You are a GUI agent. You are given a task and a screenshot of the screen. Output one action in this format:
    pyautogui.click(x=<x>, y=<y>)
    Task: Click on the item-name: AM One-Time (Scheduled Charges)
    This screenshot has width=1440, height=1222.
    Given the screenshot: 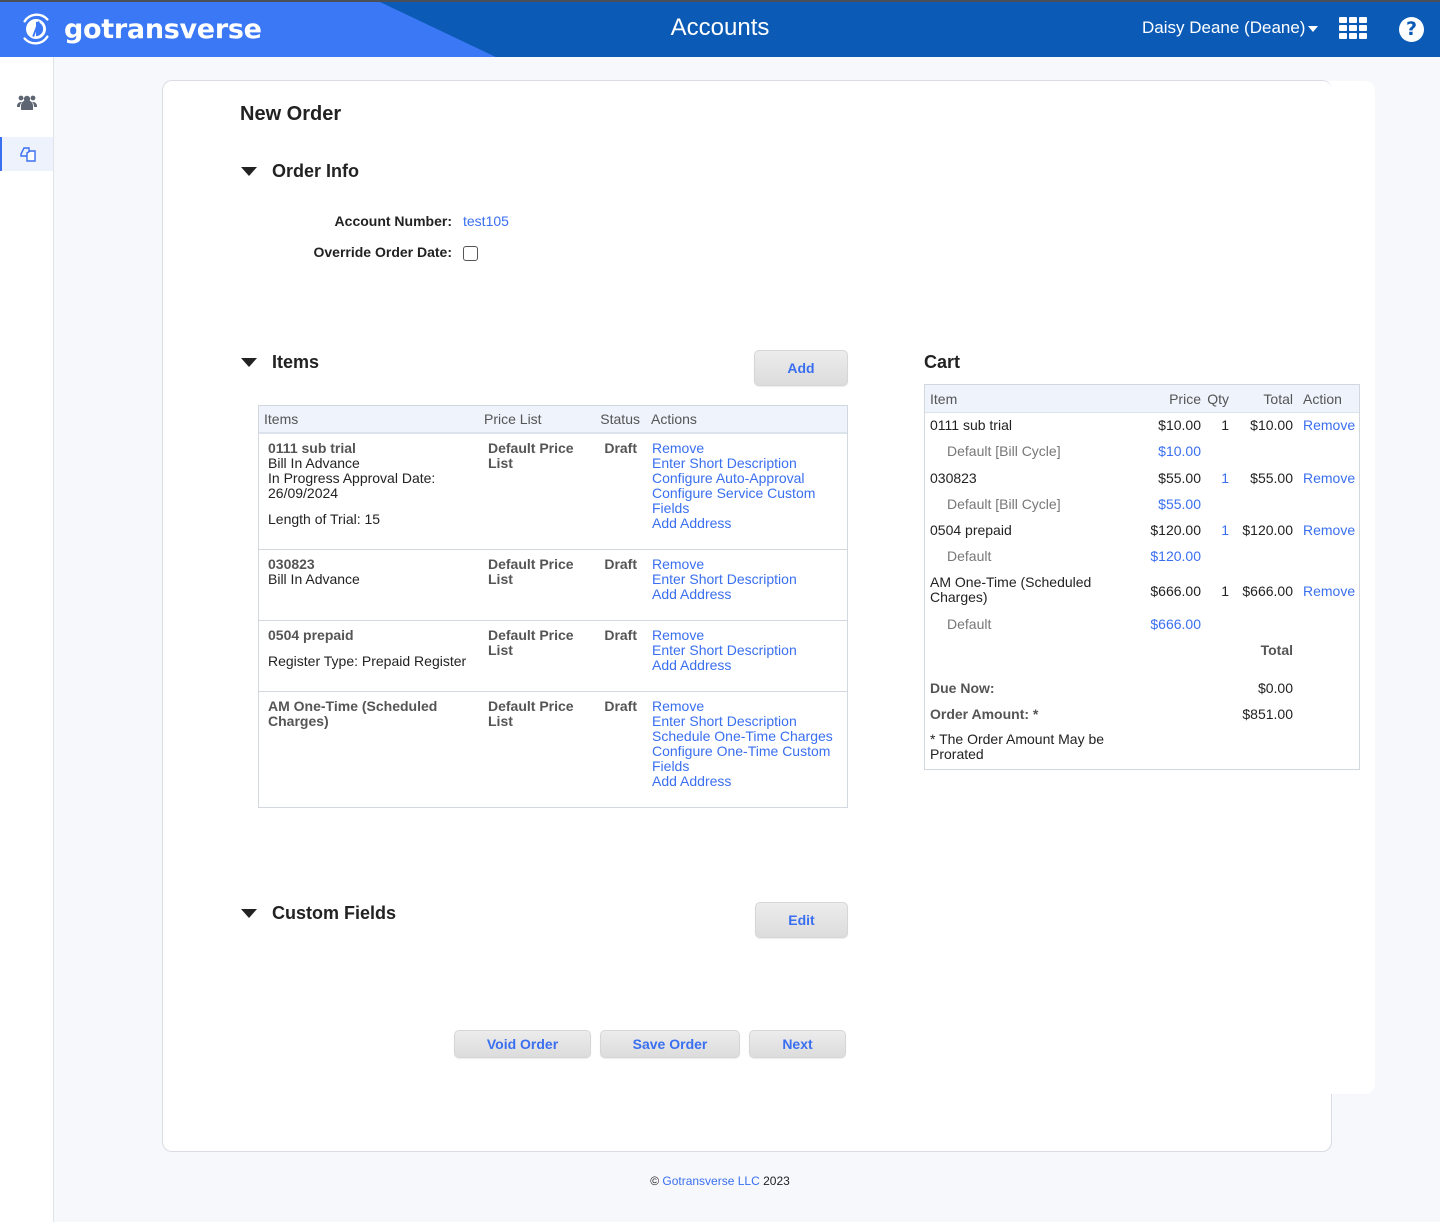 What is the action you would take?
    pyautogui.click(x=353, y=713)
    